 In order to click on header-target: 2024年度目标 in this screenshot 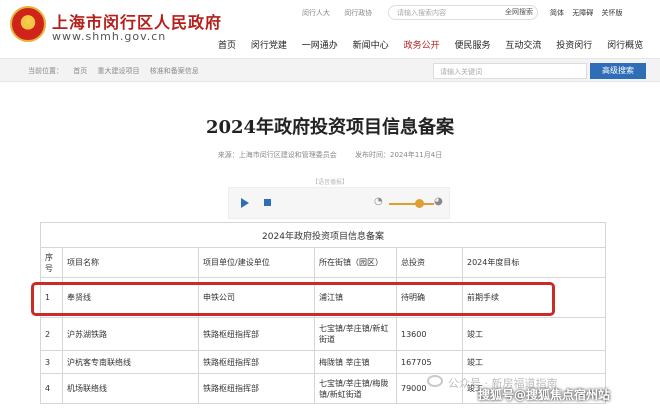, I will do `click(534, 262)`.